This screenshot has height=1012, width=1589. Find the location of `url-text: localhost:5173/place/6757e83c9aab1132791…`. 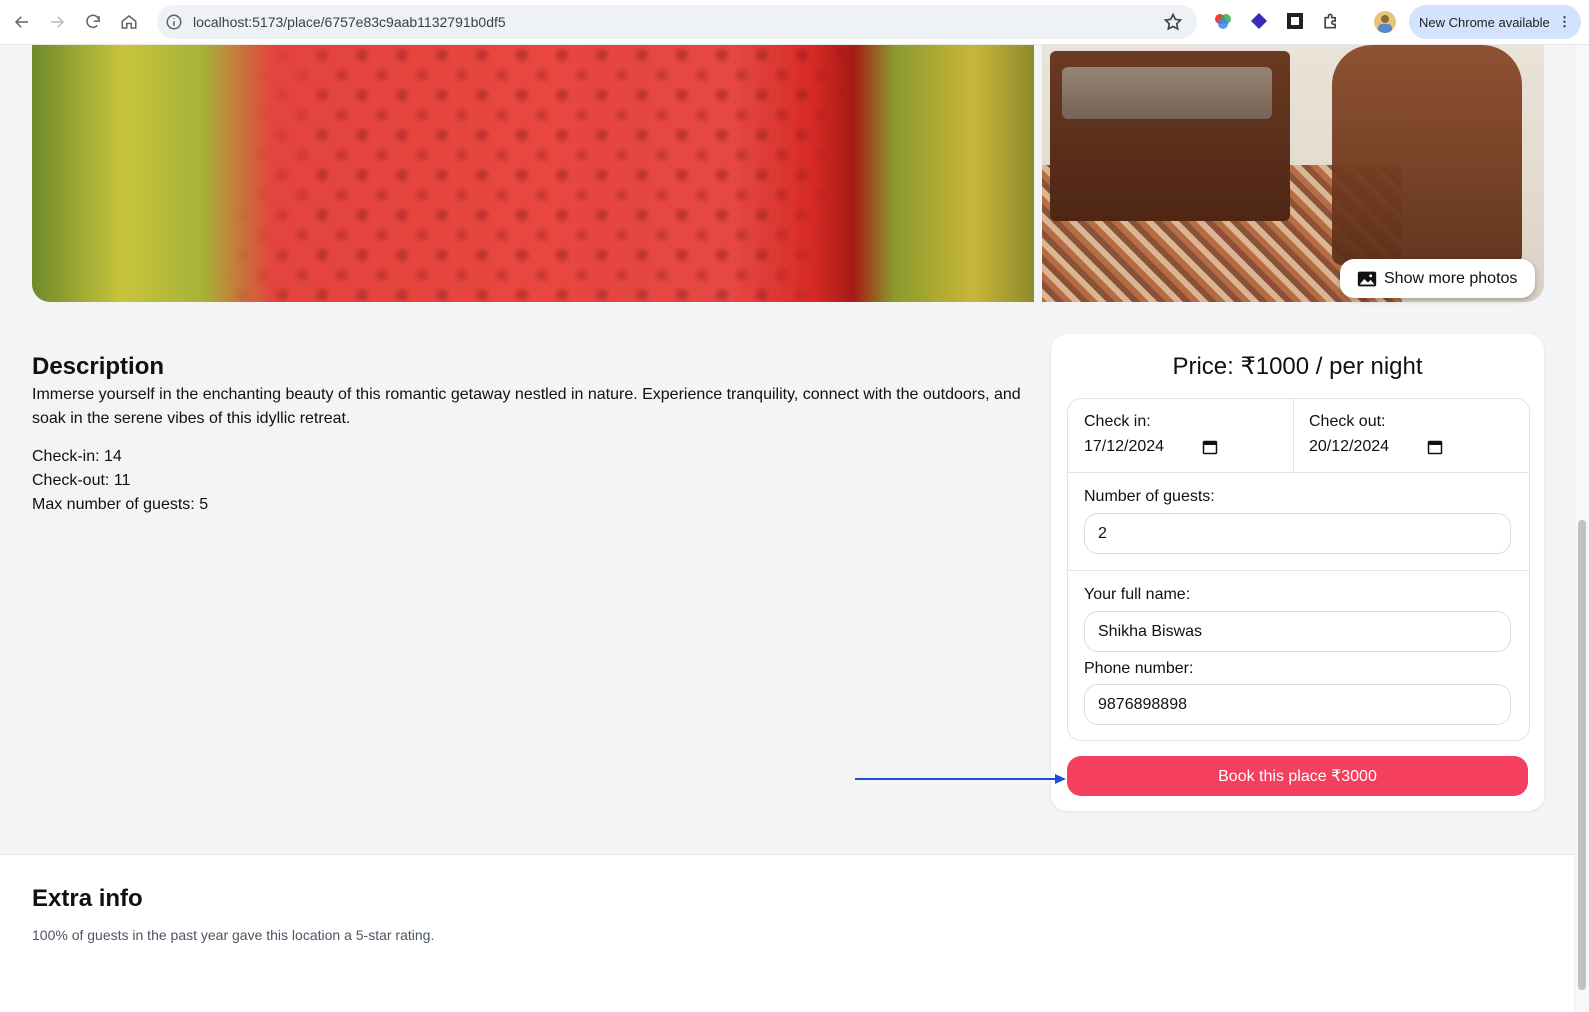

url-text: localhost:5173/place/6757e83c9aab1132791… is located at coordinates (349, 22).